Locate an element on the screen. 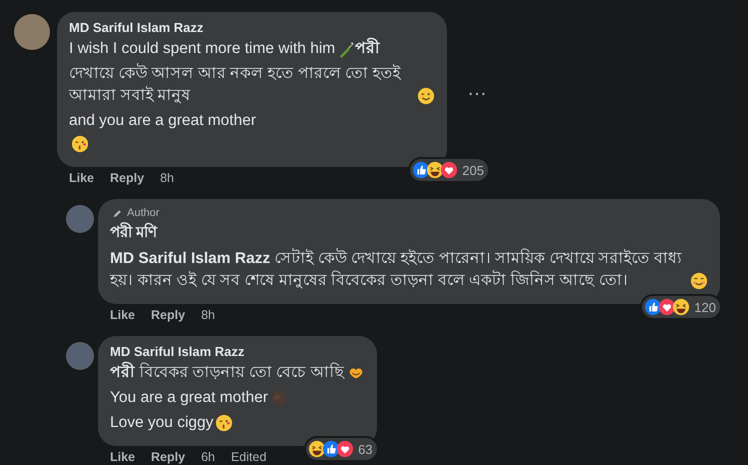  timestamp: 6h is located at coordinates (208, 457).